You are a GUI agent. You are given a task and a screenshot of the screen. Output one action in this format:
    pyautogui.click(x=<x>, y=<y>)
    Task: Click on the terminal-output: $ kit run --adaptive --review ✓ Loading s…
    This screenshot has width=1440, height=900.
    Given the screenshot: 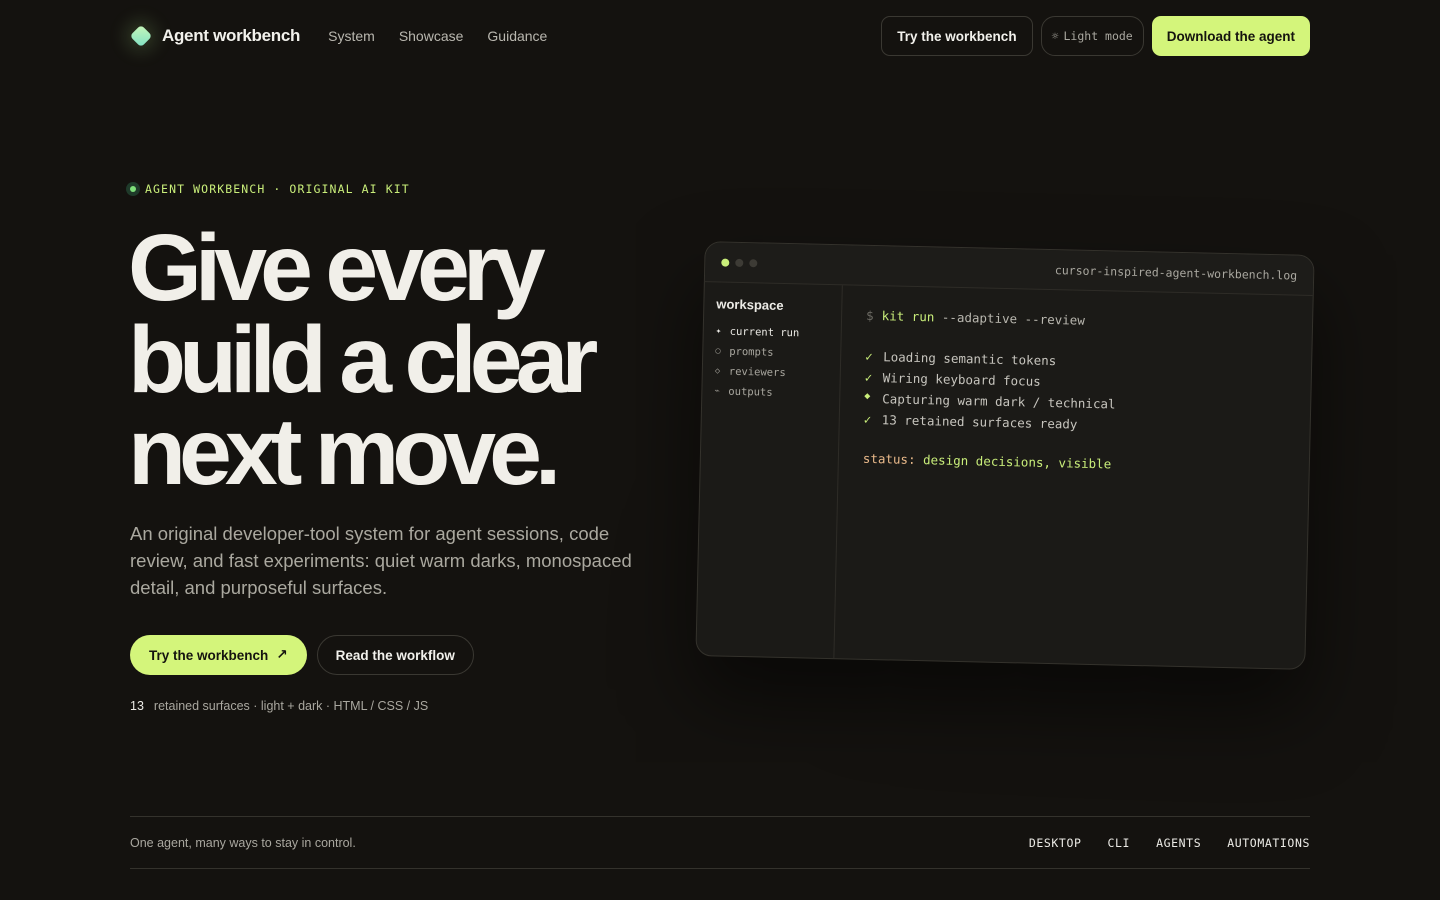 What is the action you would take?
    pyautogui.click(x=1073, y=477)
    